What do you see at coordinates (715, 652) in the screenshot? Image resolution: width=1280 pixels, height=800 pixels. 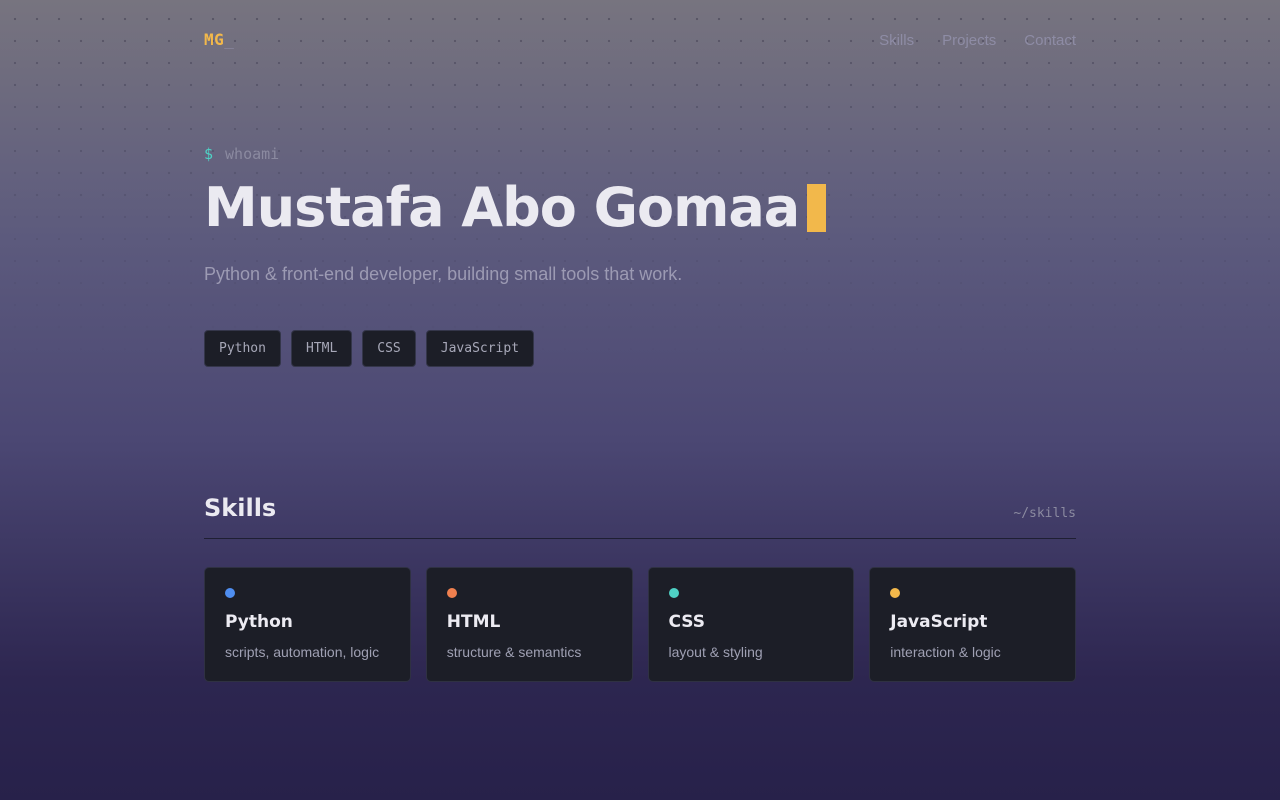 I see `skill-description: layout & styling` at bounding box center [715, 652].